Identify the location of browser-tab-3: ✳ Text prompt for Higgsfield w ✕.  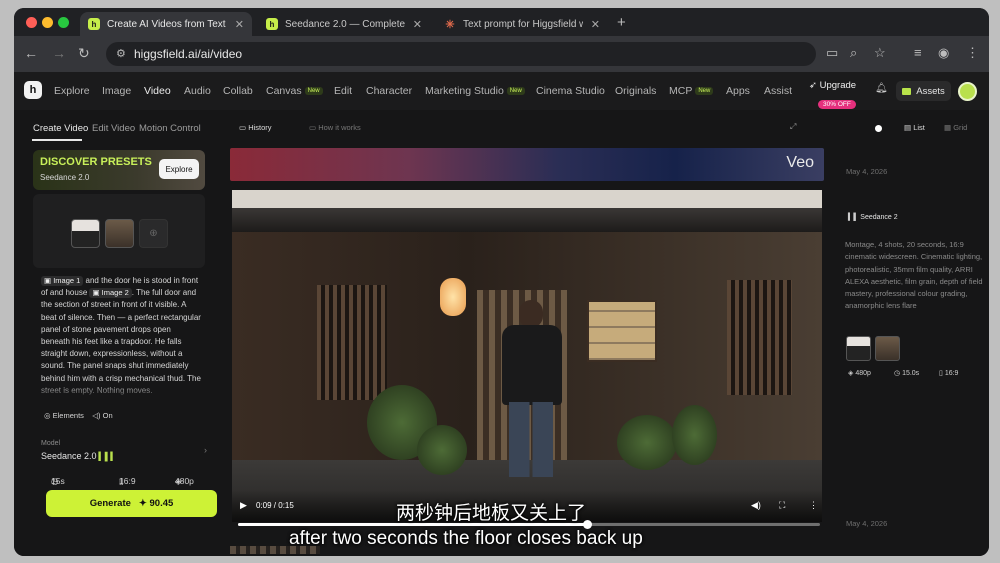
(522, 24).